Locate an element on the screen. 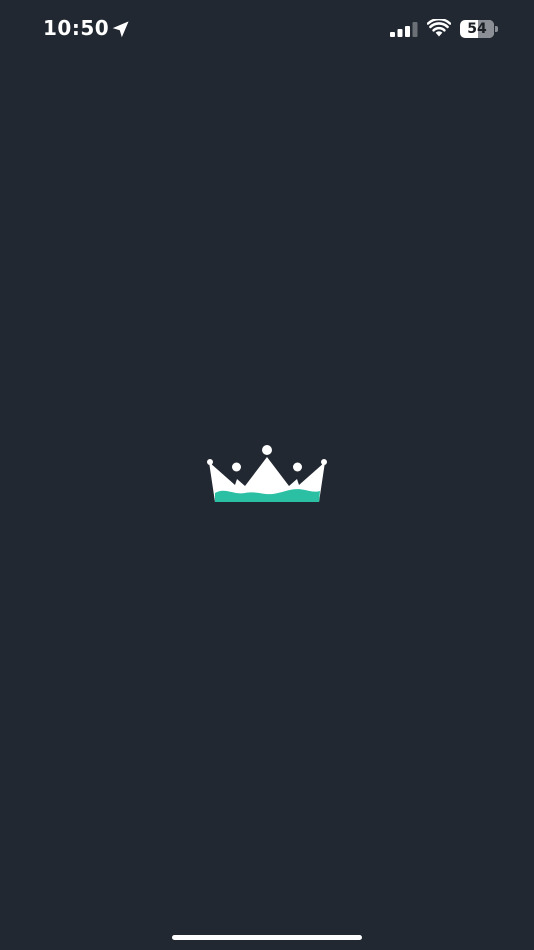  cellular-signal-icon is located at coordinates (404, 29).